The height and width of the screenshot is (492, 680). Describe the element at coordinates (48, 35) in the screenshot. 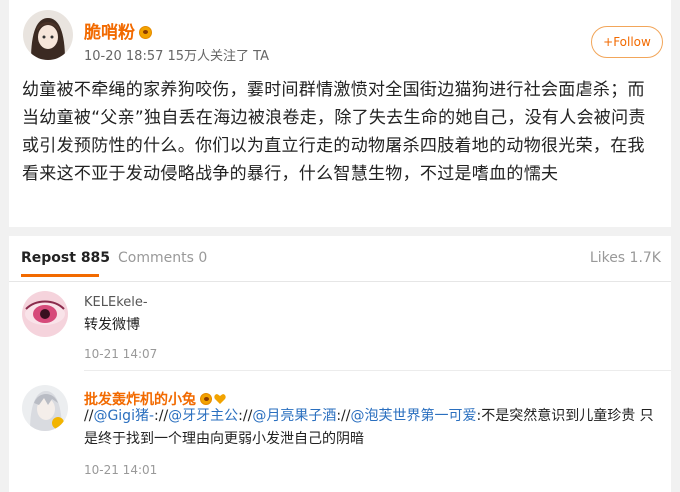

I see `author-avatar` at that location.